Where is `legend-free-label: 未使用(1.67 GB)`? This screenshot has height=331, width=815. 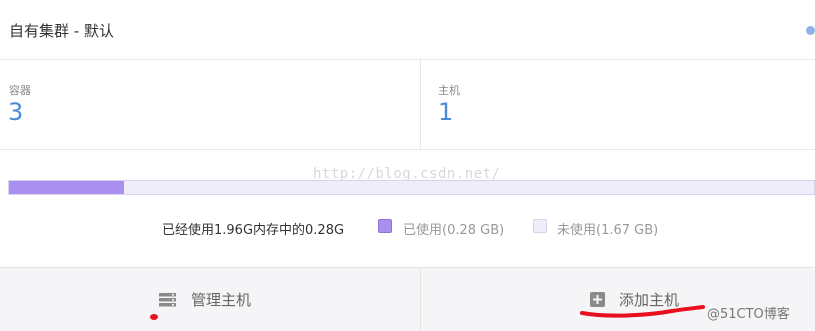 legend-free-label: 未使用(1.67 GB) is located at coordinates (608, 230).